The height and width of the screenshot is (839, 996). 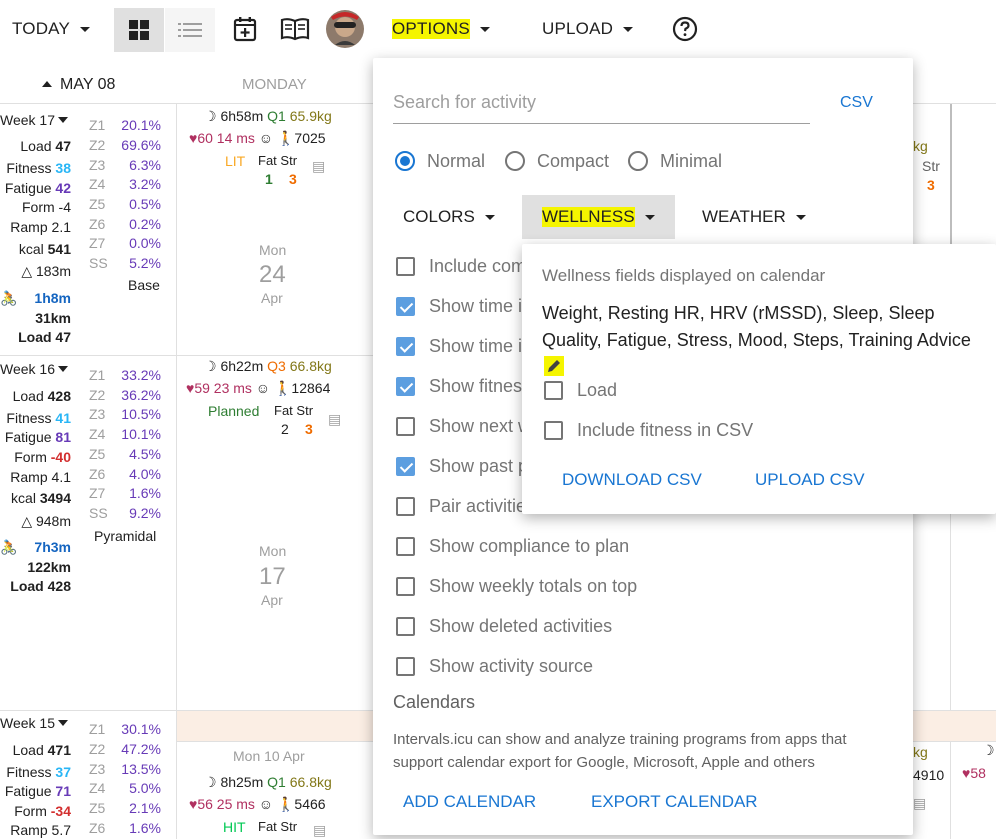 I want to click on help-circle-icon, so click(x=685, y=29).